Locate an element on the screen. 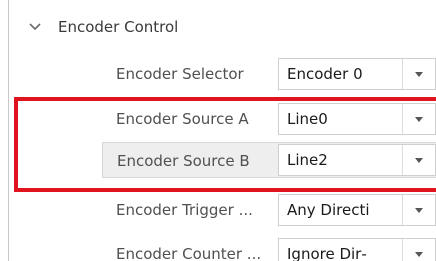  property-row-encoder-counter: Encoder Counter ... Ignore Dir‐ is located at coordinates (269, 248).